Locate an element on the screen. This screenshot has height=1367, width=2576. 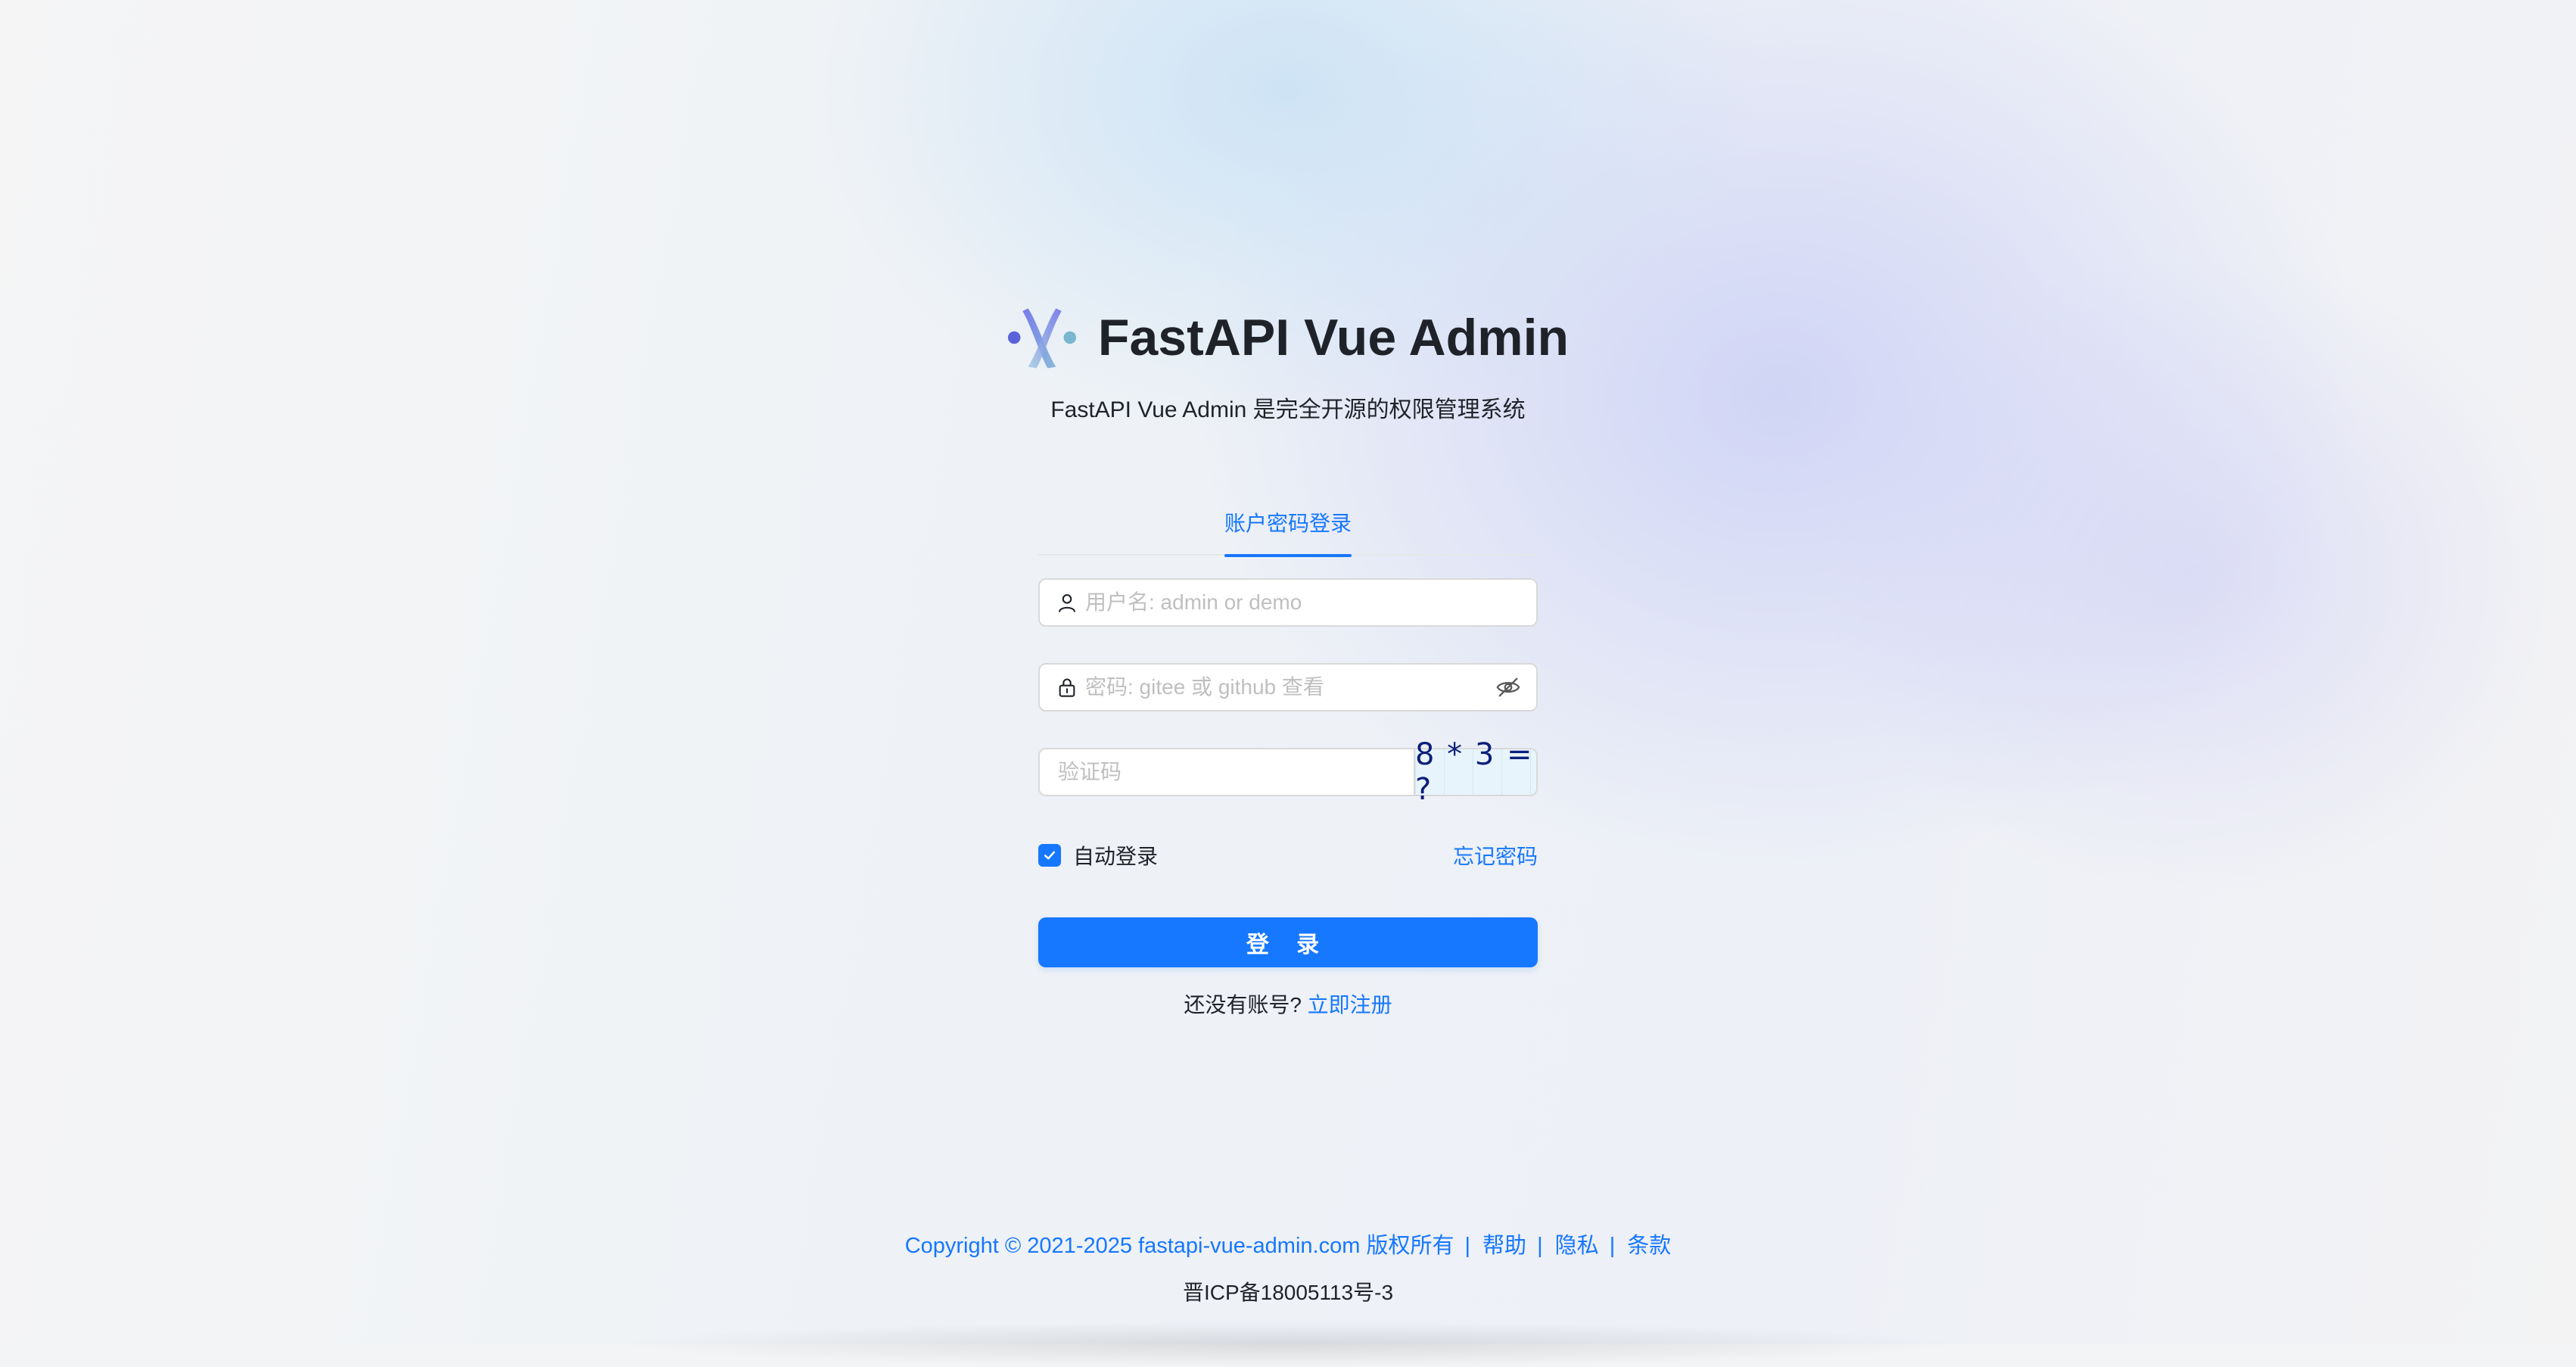
tab-label: 账户密码登录 is located at coordinates (1288, 523).